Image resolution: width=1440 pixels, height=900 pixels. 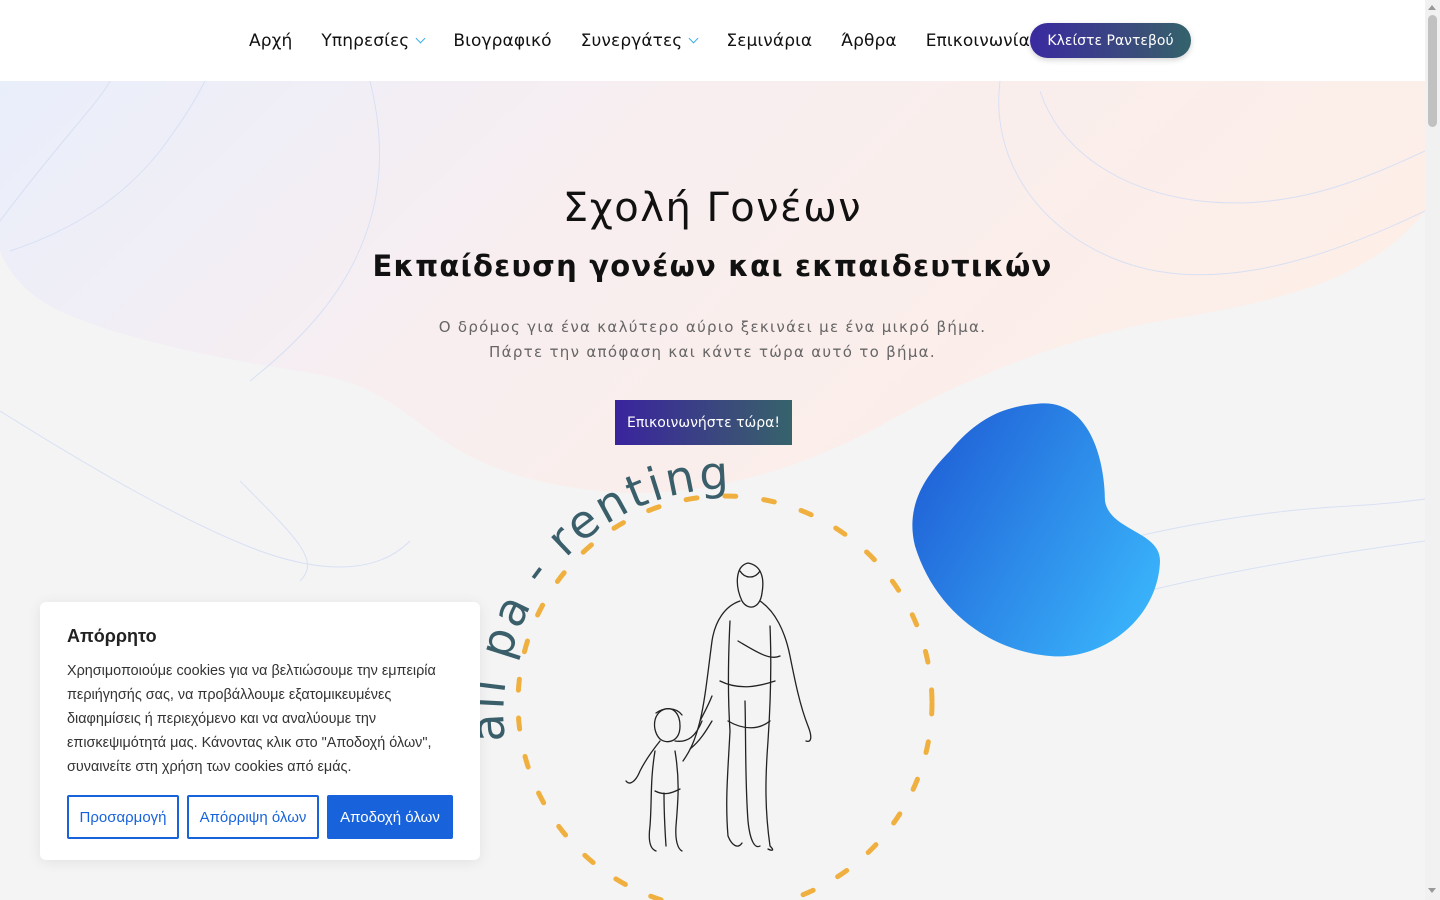 What do you see at coordinates (712, 266) in the screenshot?
I see `hero-subtitle: Εκπαίδευση γονέων και εκπαιδευτικών` at bounding box center [712, 266].